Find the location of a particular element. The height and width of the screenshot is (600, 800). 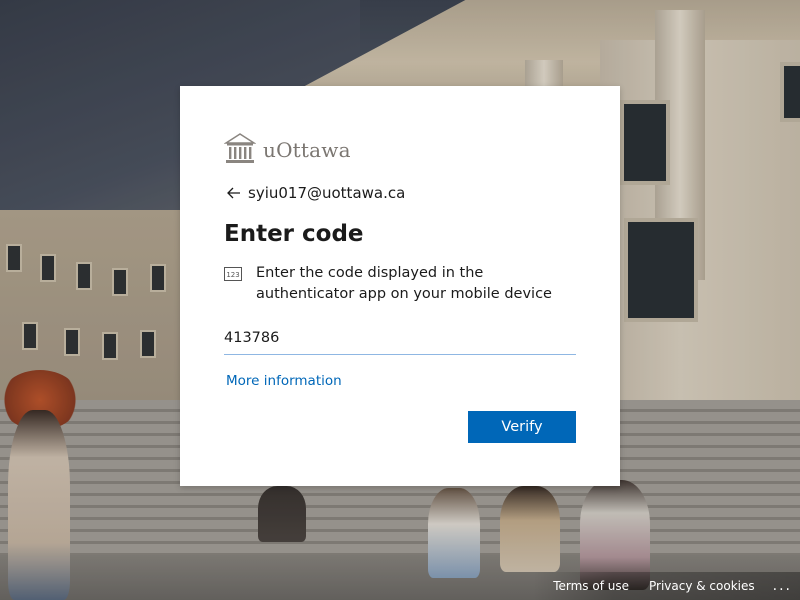

page-title: Enter code is located at coordinates (294, 234).